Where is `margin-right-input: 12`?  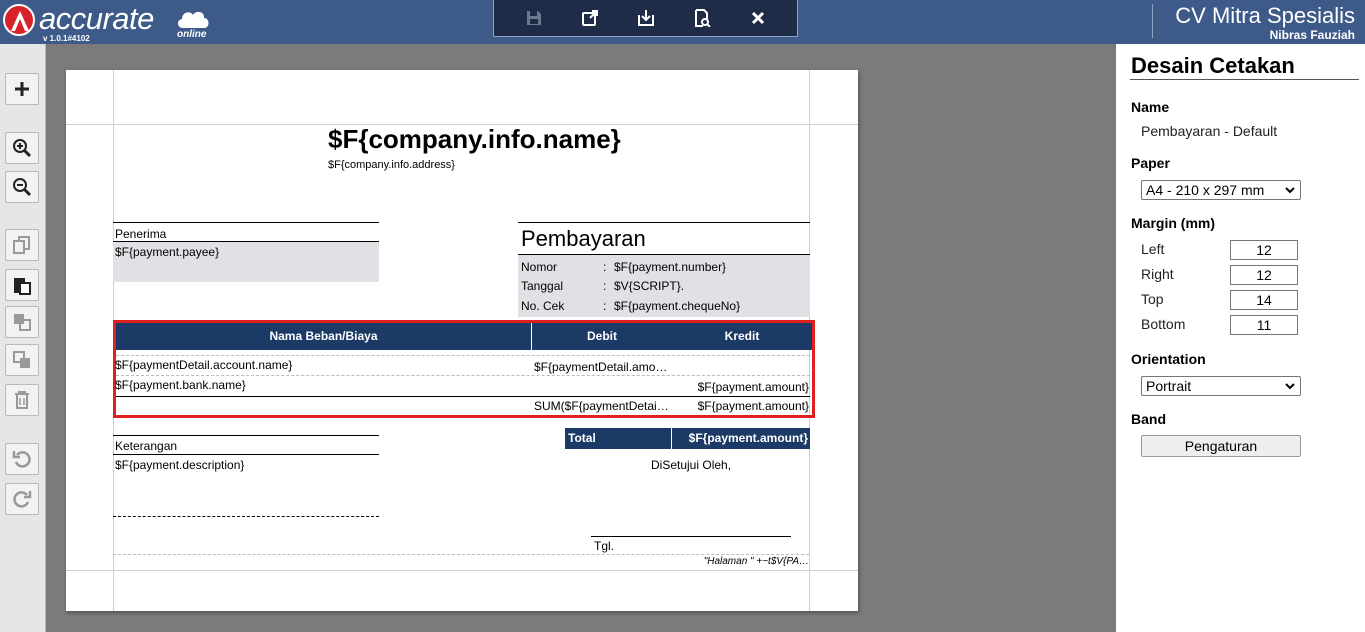
margin-right-input: 12 is located at coordinates (1264, 275).